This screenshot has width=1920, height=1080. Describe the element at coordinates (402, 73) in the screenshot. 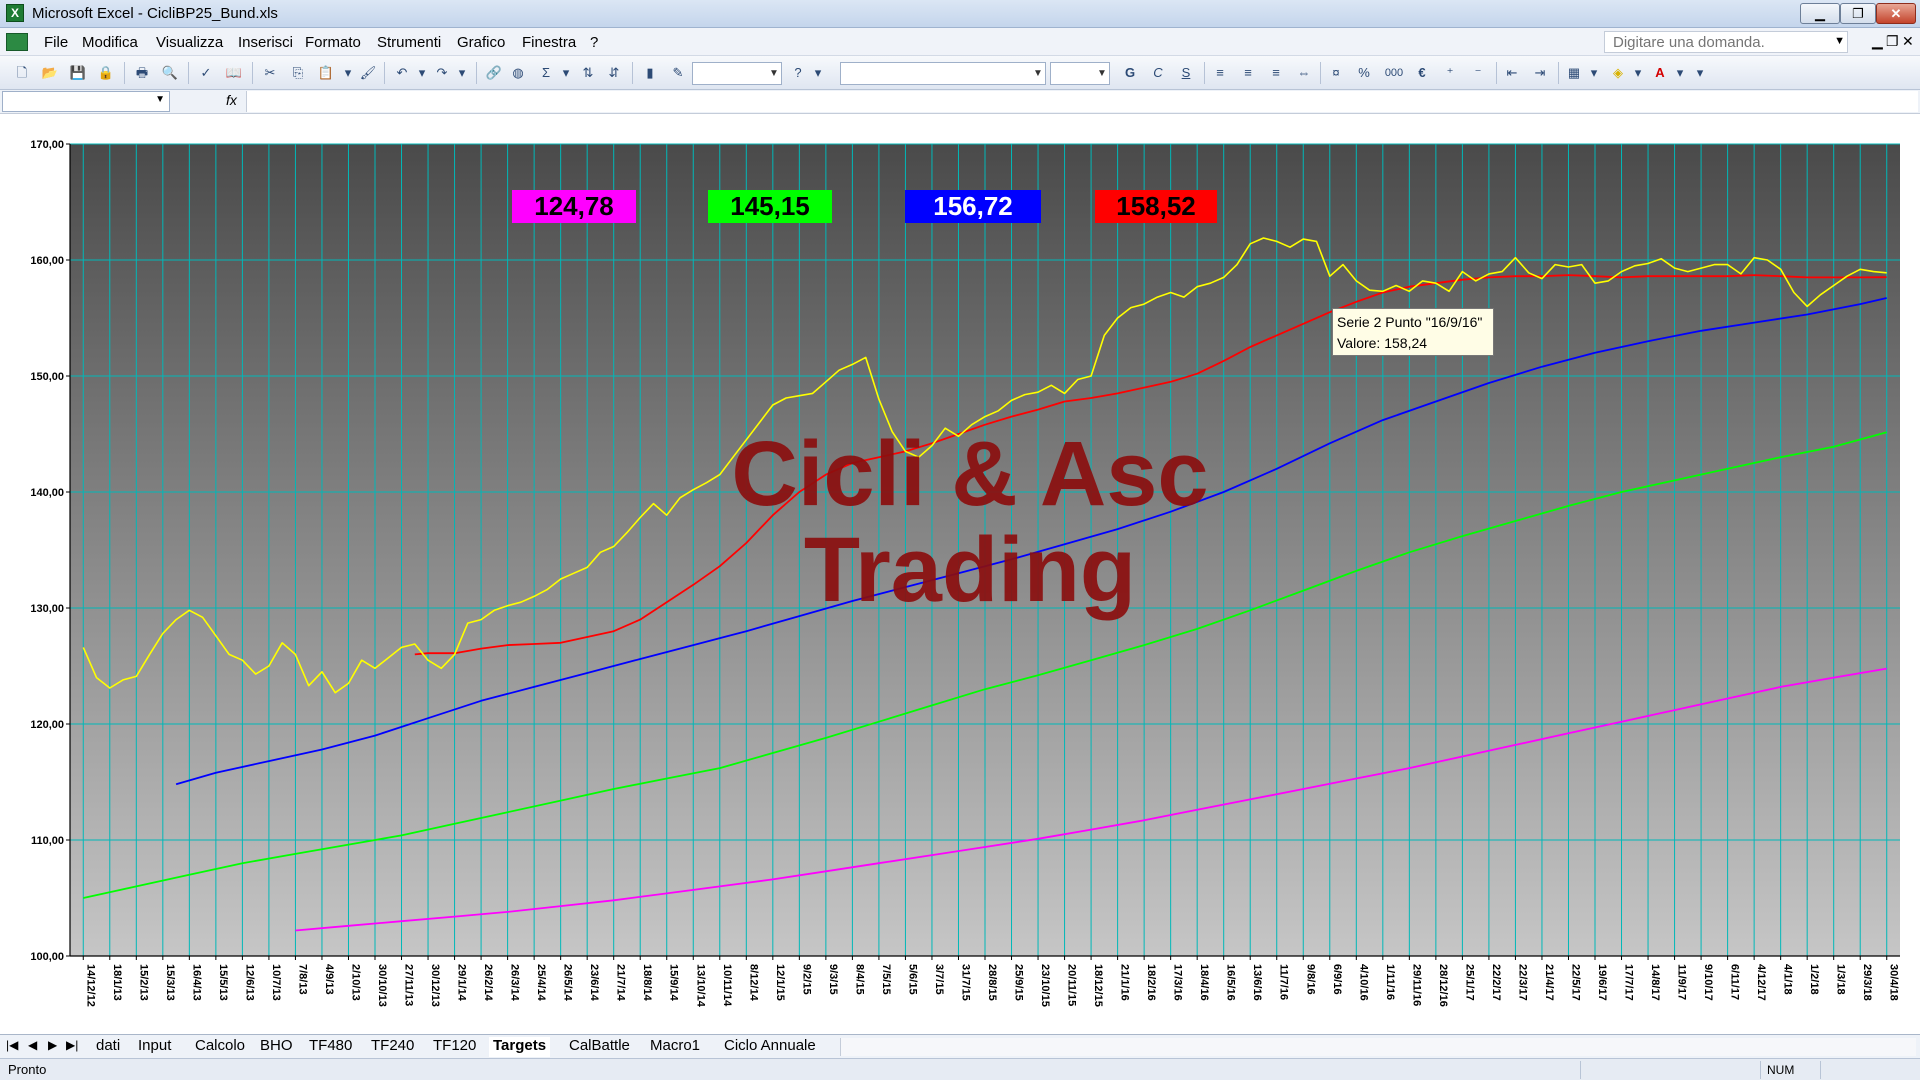

I see `undo-icon: ↶` at that location.